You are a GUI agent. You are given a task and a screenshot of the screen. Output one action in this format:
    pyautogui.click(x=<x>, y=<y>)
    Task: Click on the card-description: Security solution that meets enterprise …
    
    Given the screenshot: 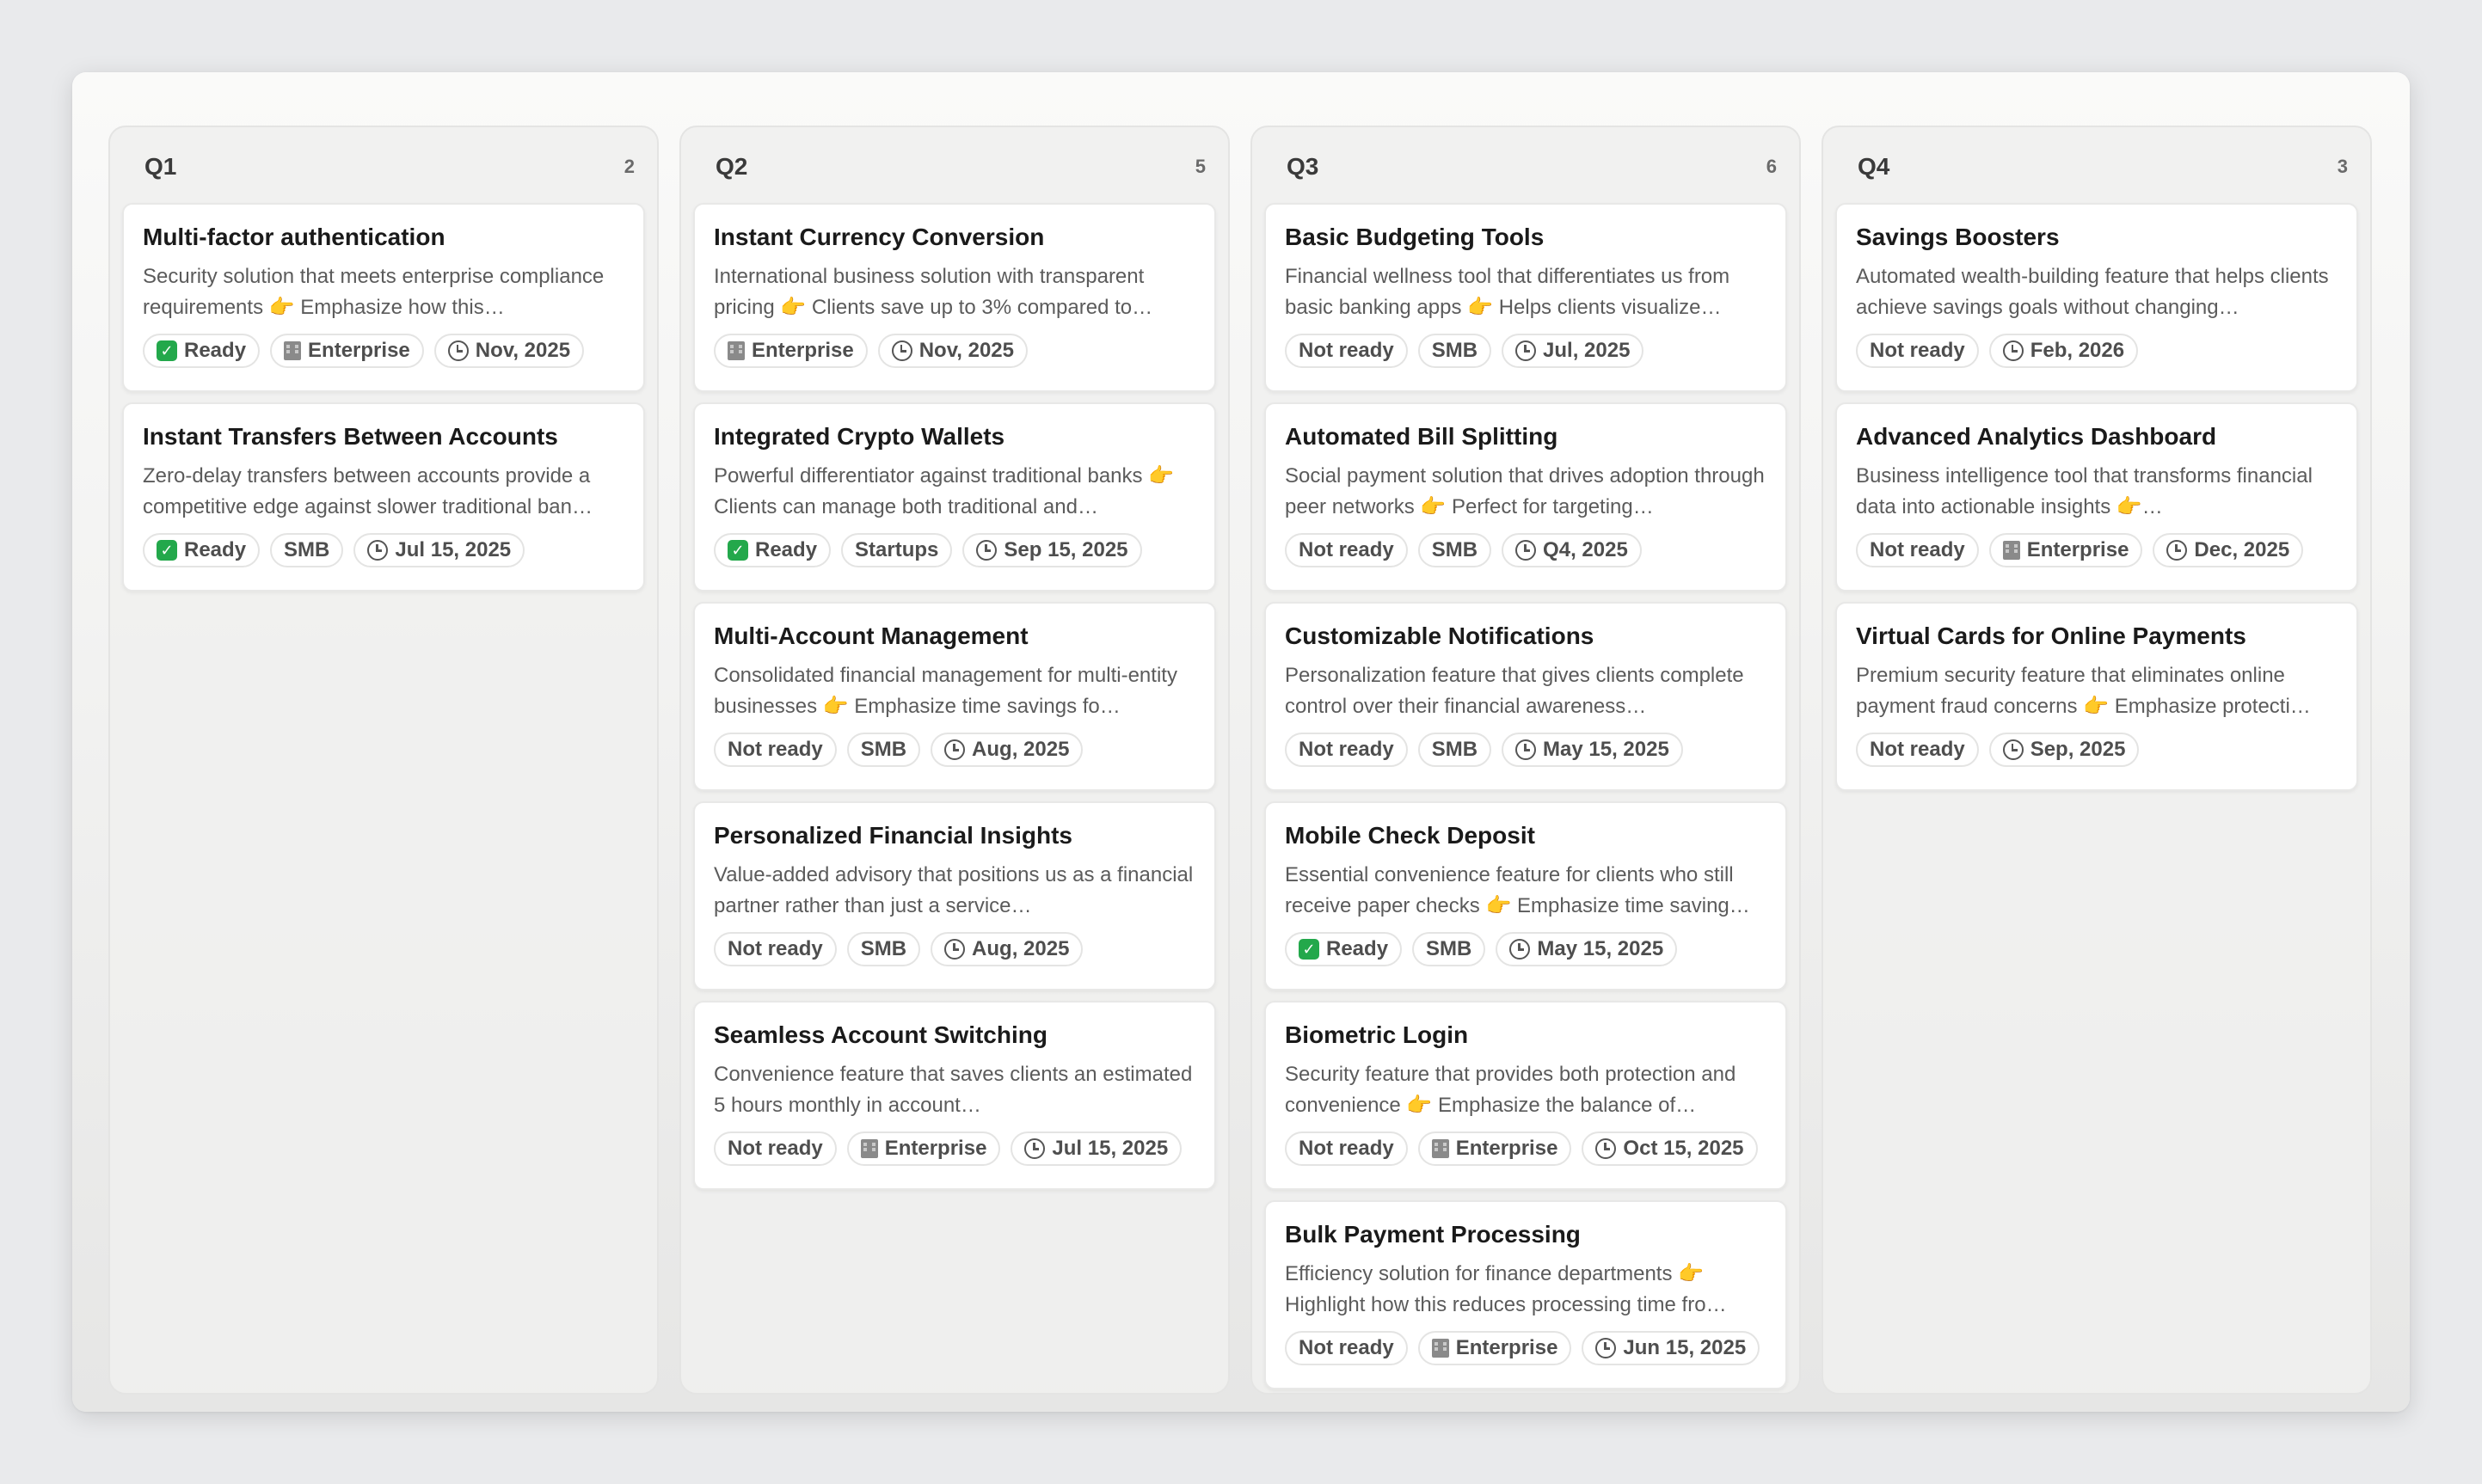 What is the action you would take?
    pyautogui.click(x=374, y=292)
    